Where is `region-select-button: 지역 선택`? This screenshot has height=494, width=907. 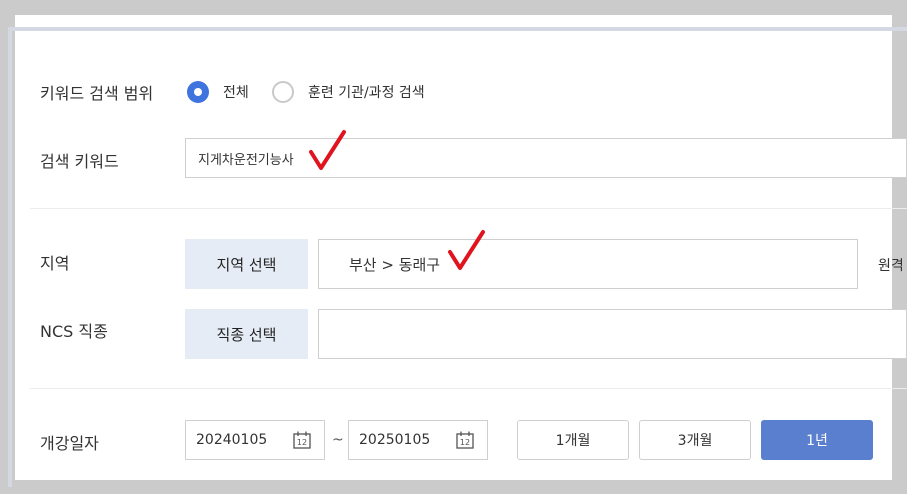
region-select-button: 지역 선택 is located at coordinates (246, 264).